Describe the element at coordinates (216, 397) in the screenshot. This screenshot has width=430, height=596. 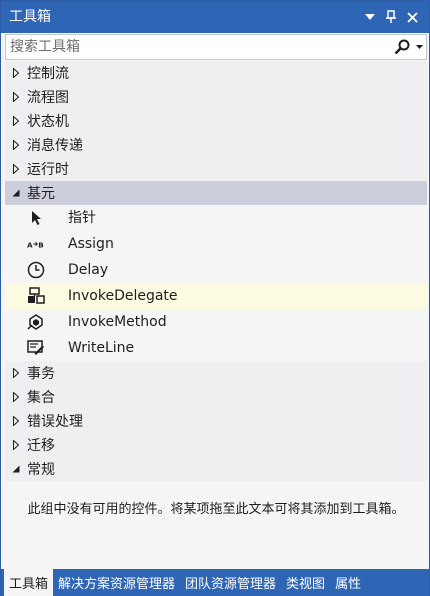
I see `category-collection: 集合` at that location.